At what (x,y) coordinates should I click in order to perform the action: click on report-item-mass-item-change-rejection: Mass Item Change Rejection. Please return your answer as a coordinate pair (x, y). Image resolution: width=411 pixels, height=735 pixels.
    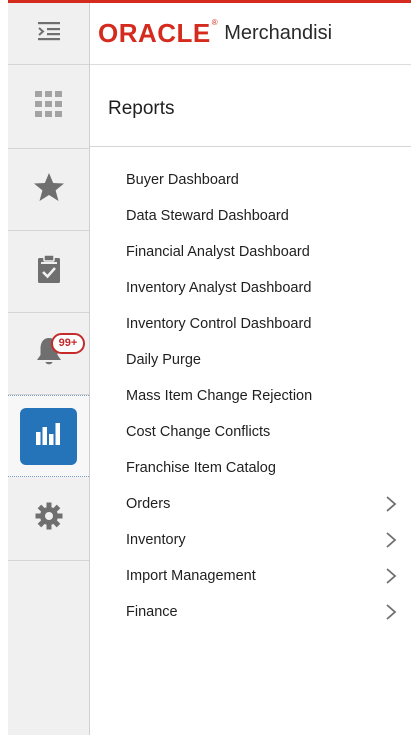
    Looking at the image, I should click on (250, 396).